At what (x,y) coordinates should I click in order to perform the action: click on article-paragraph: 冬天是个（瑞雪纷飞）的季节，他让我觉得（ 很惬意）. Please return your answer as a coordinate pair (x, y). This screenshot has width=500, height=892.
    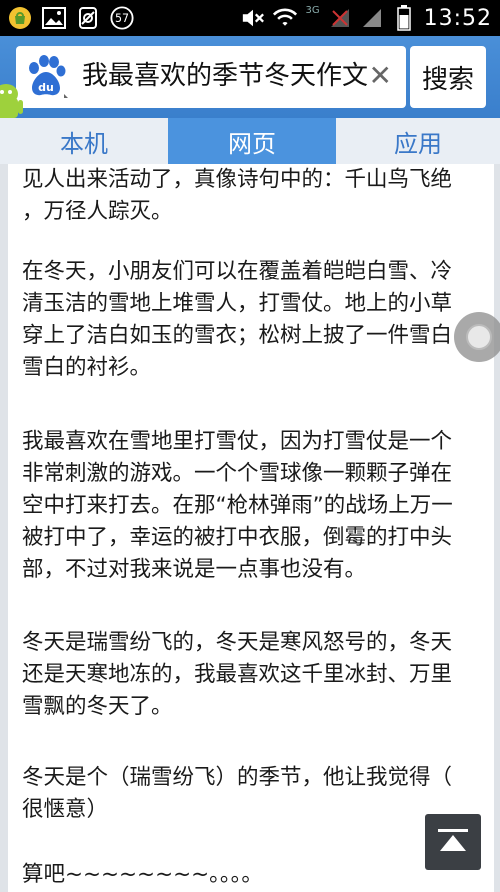
    Looking at the image, I should click on (237, 793).